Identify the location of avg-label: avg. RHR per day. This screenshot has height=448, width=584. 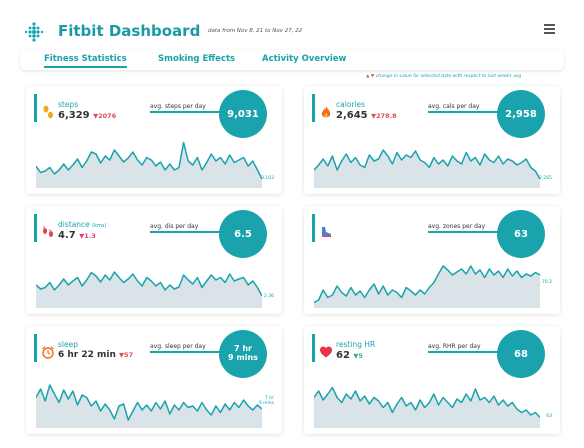
(468, 348).